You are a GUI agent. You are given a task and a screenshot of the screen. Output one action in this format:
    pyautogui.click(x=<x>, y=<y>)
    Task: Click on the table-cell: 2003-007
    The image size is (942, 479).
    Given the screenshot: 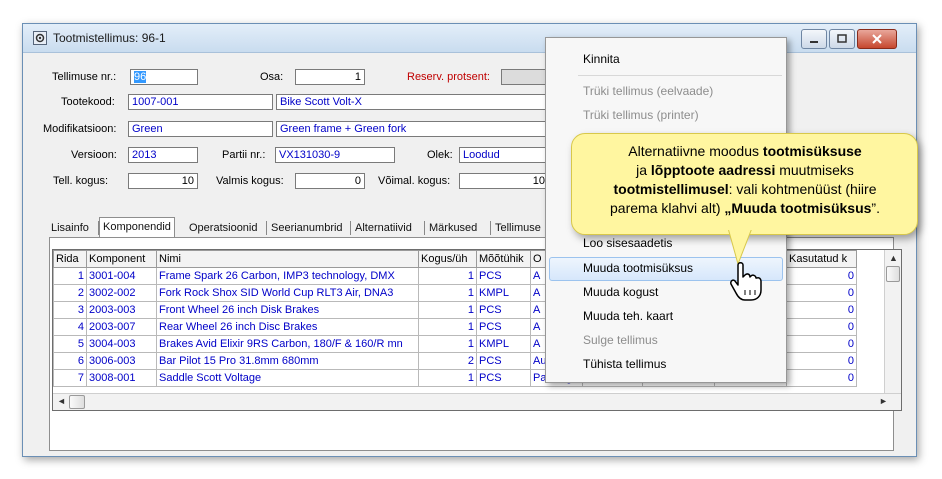 What is the action you would take?
    pyautogui.click(x=121, y=327)
    